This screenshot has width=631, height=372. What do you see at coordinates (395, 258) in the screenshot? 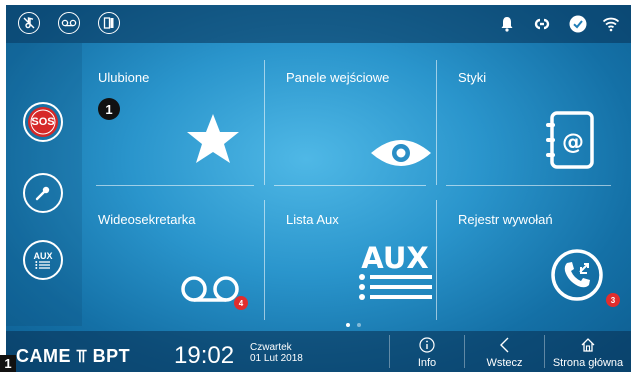
I see `aux-icon-text: AUX` at bounding box center [395, 258].